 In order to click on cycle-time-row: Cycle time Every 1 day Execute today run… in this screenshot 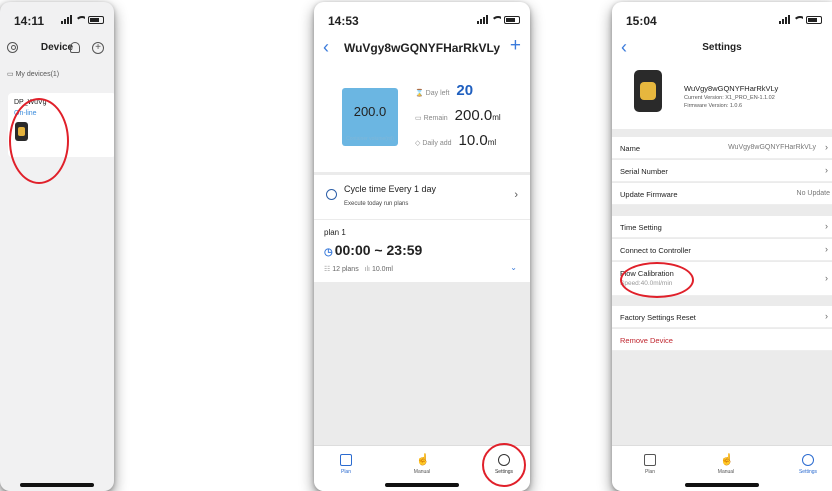, I will do `click(422, 197)`.